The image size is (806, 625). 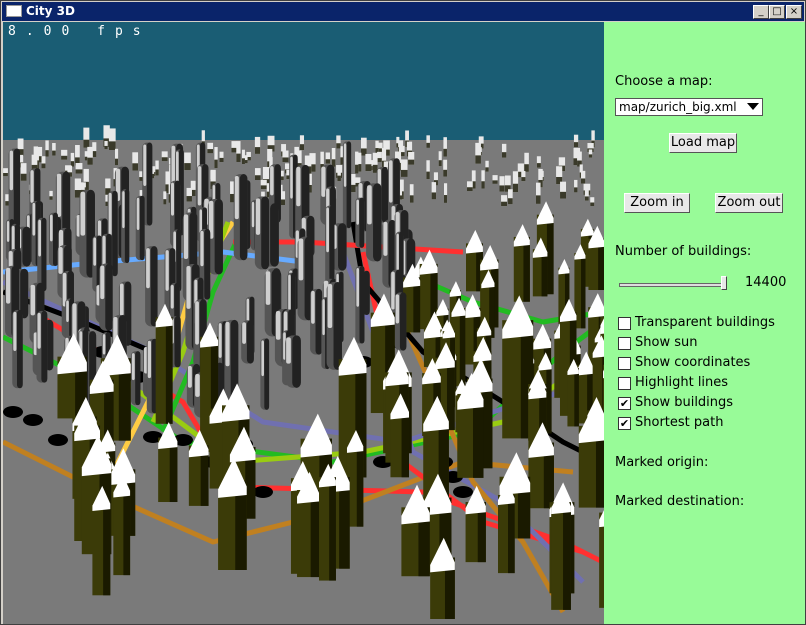 I want to click on zoom-in-button: Zoom in, so click(x=657, y=203).